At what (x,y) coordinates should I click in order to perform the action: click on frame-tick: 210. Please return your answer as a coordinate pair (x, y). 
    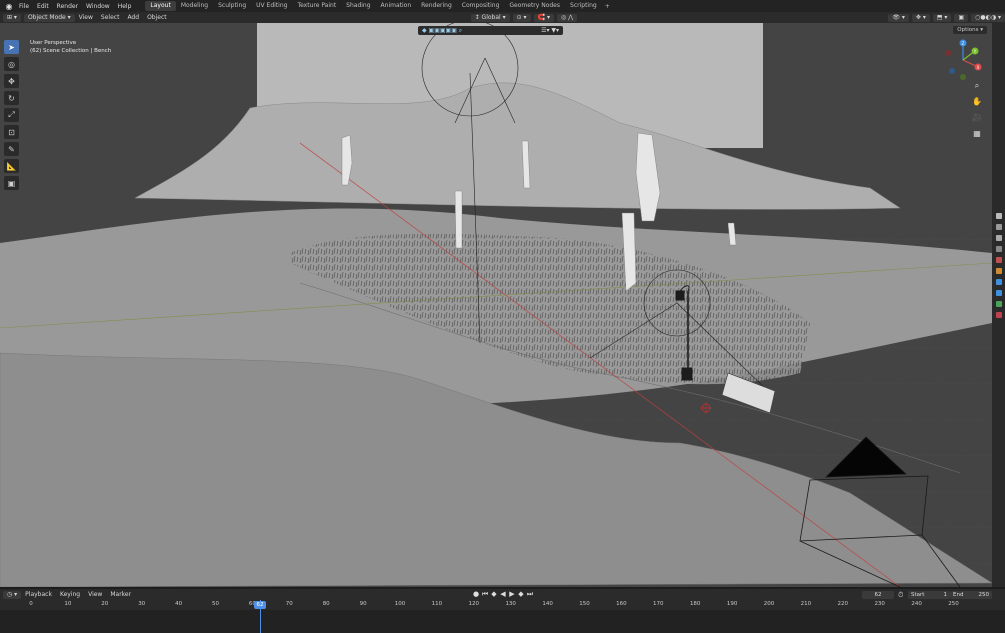
    Looking at the image, I should click on (806, 604).